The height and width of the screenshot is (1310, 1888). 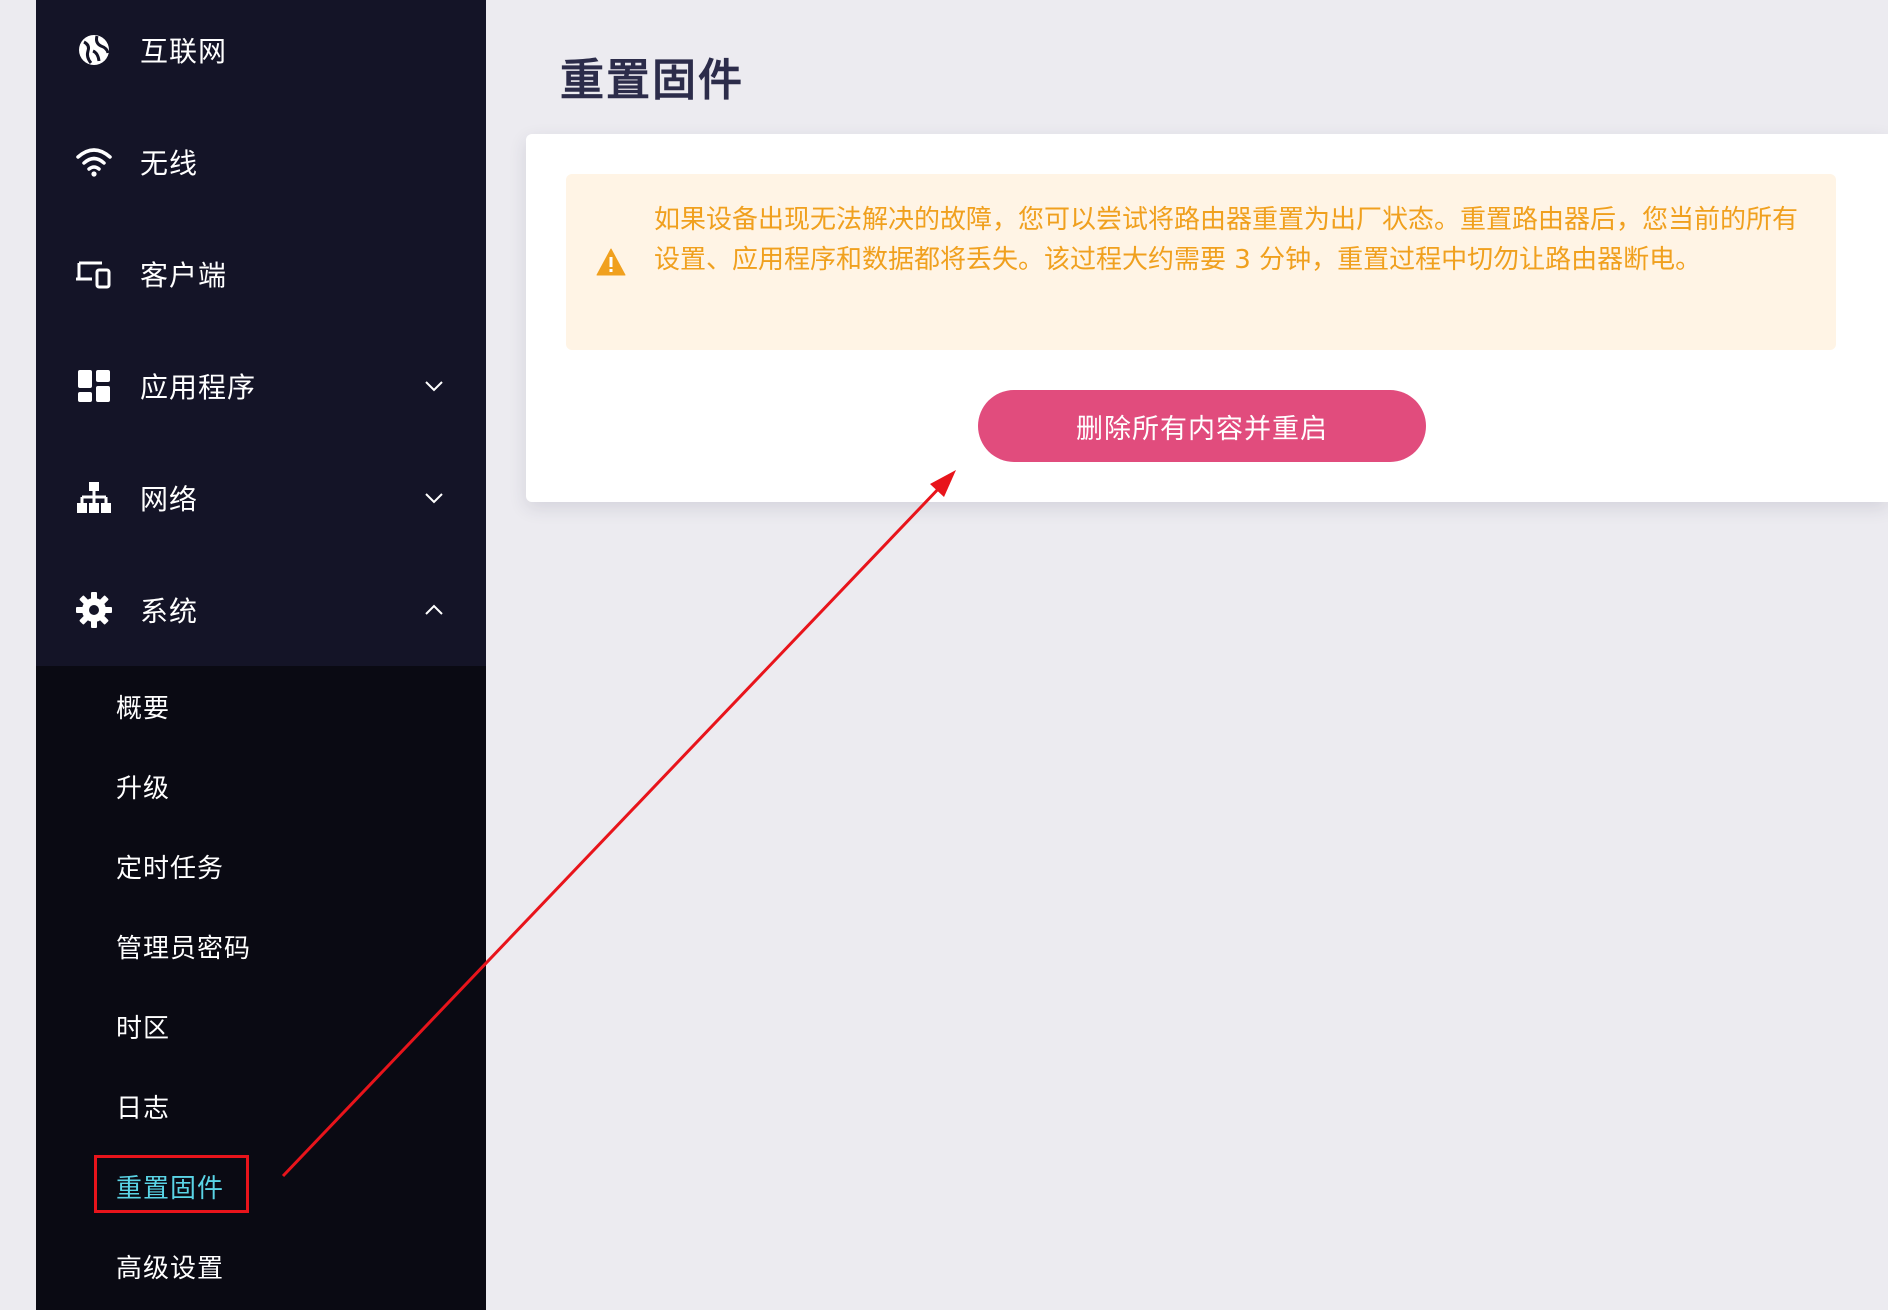 What do you see at coordinates (261, 946) in the screenshot?
I see `submenu-item-admin-password: 管理员密码` at bounding box center [261, 946].